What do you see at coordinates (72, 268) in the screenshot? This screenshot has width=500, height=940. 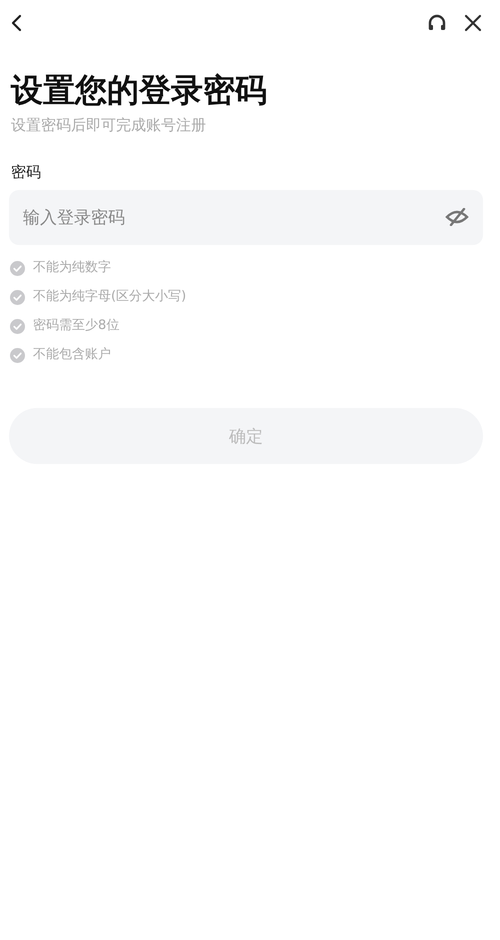 I see `rule-text: 不能为纯数字` at bounding box center [72, 268].